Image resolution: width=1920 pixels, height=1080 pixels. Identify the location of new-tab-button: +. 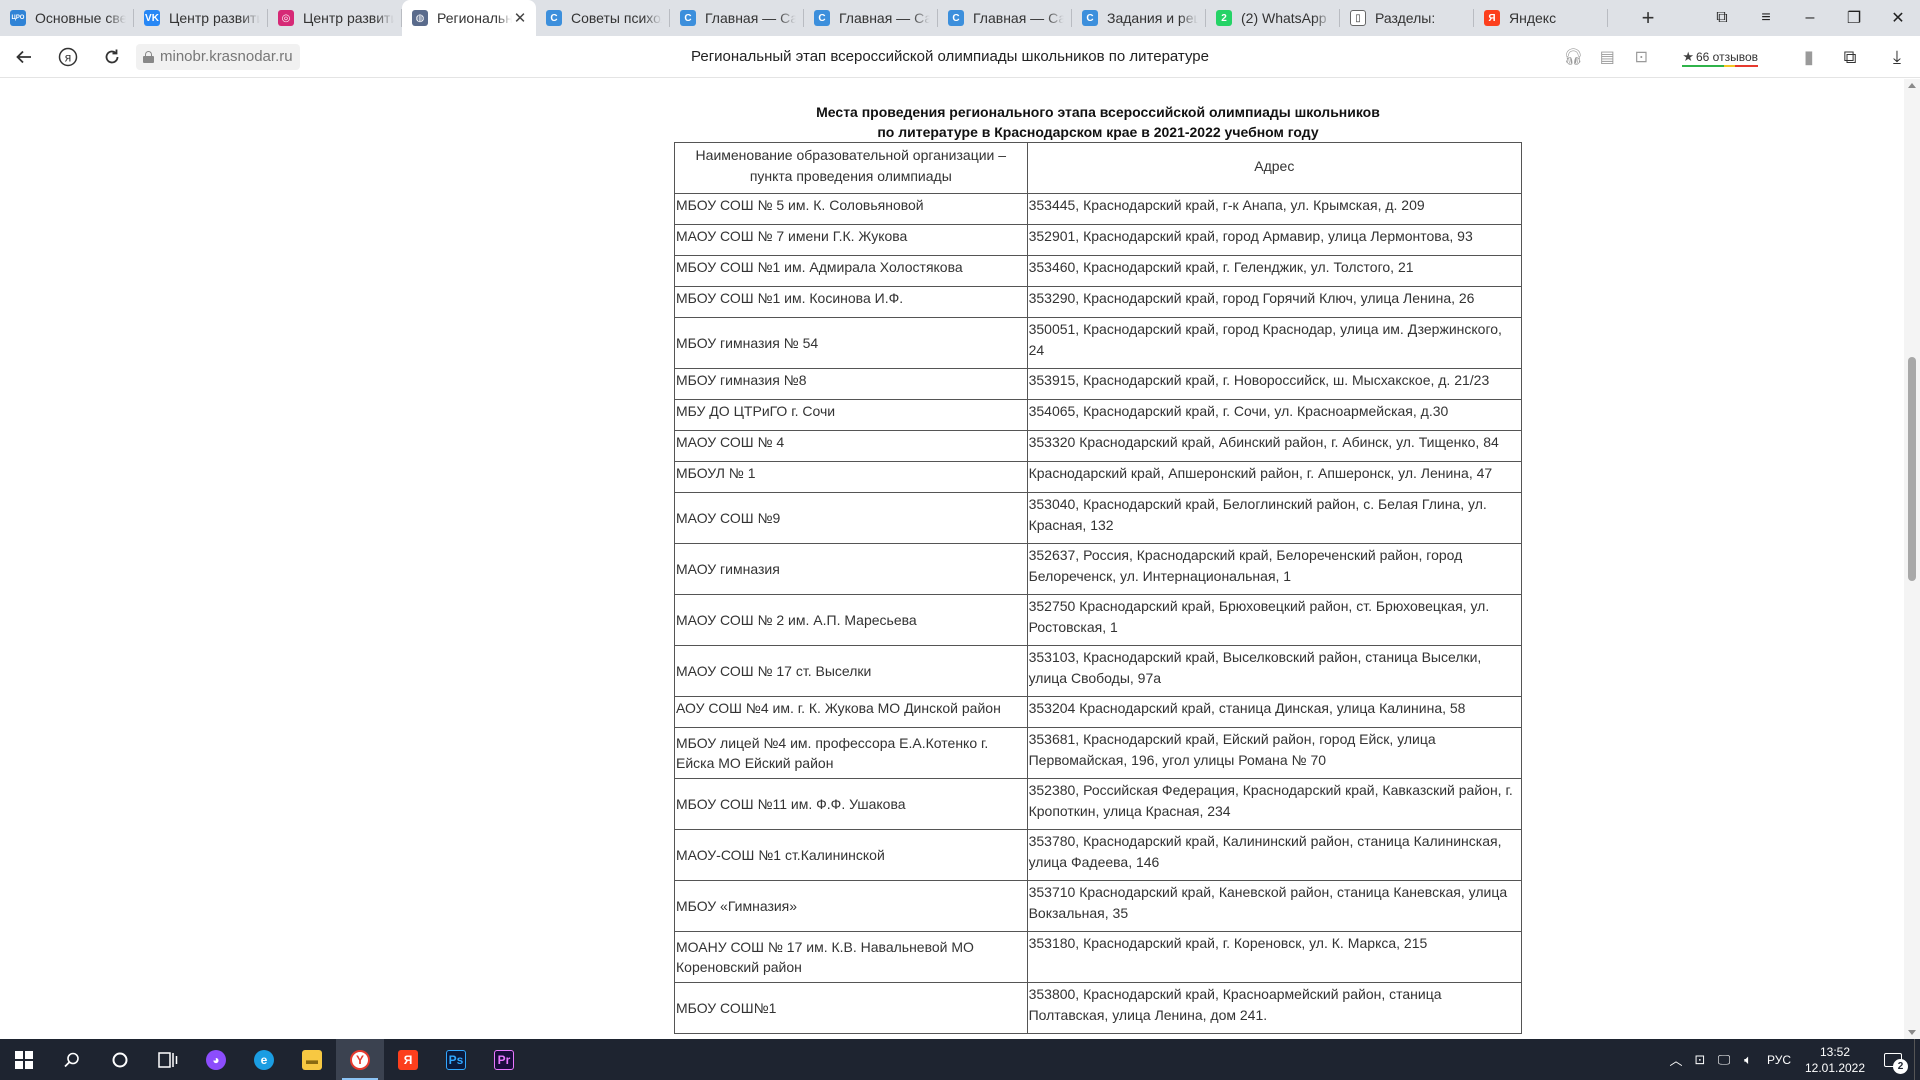
(1648, 18).